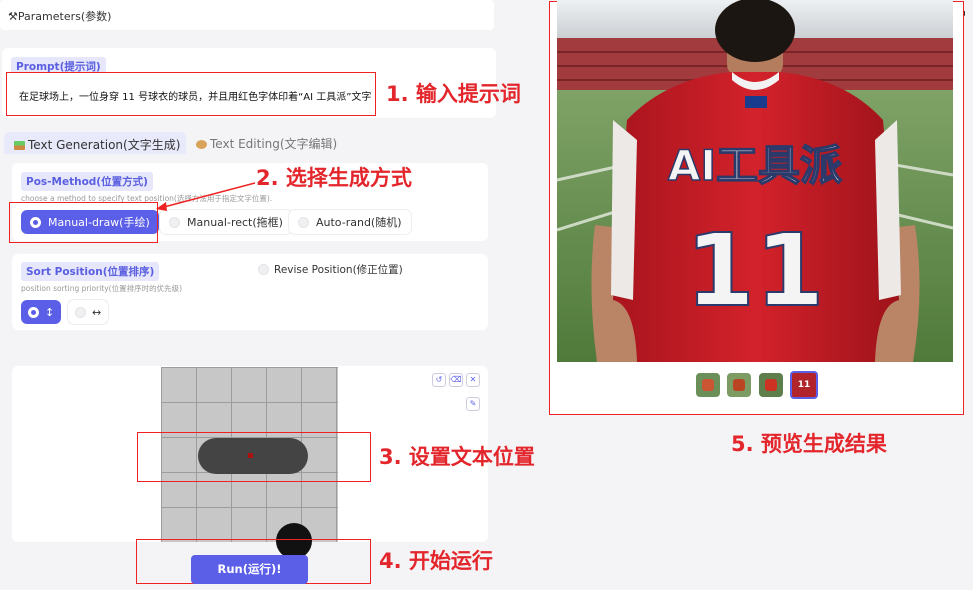  I want to click on parameters-header: ⚒Parameters(参数) ◄, so click(482, 15).